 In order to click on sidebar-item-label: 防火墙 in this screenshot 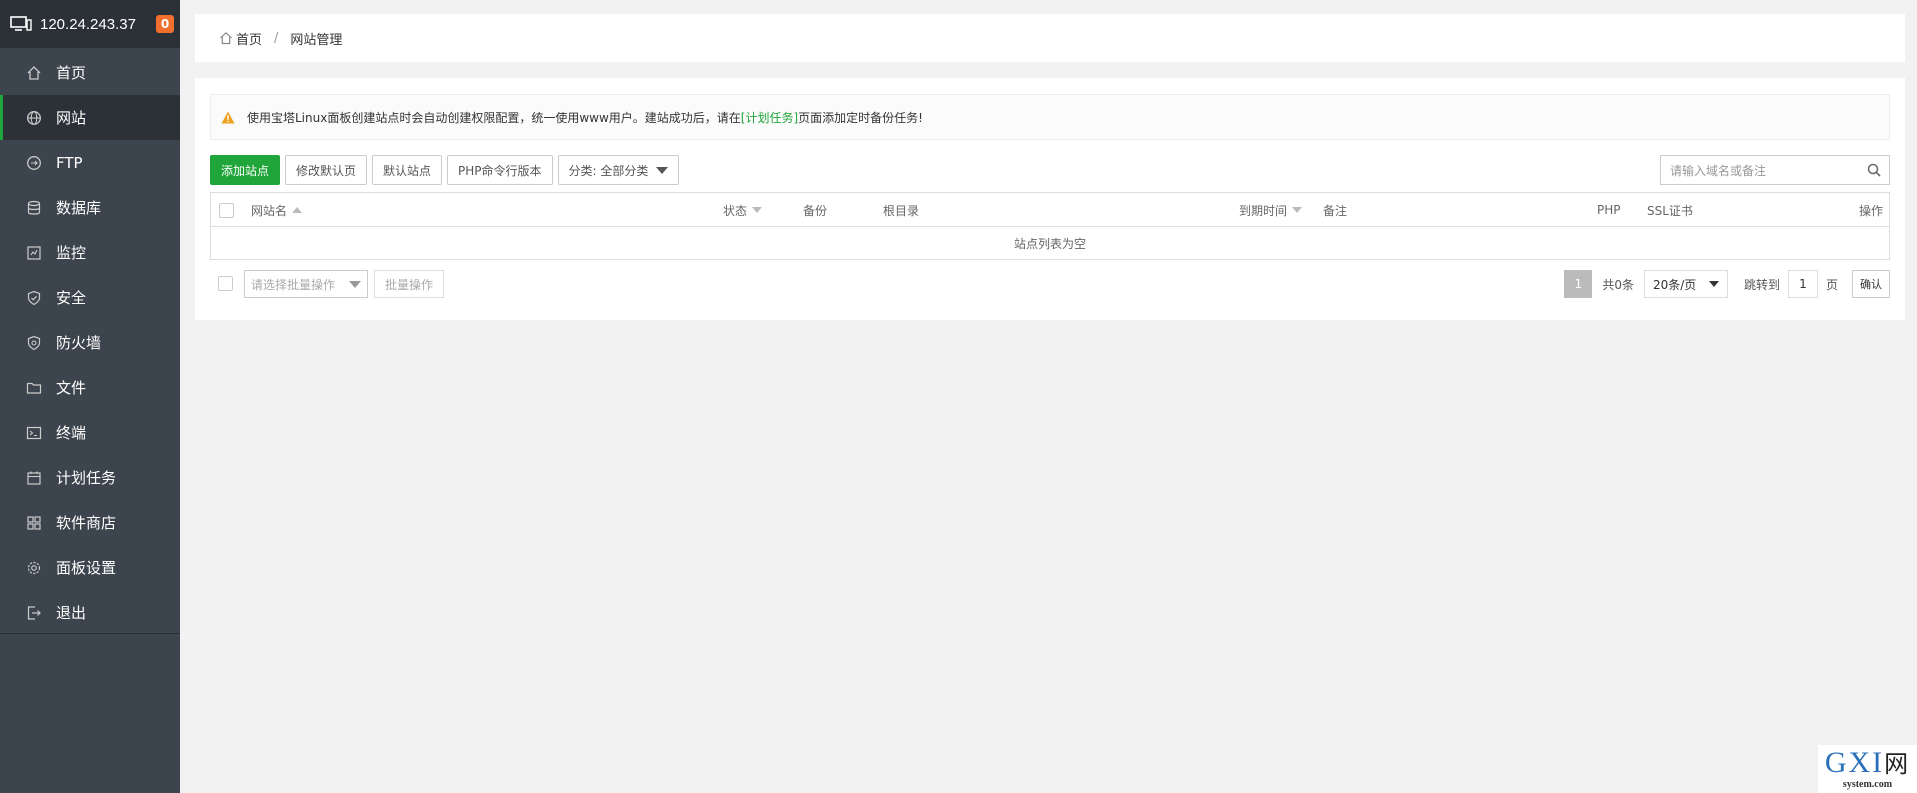, I will do `click(79, 343)`.